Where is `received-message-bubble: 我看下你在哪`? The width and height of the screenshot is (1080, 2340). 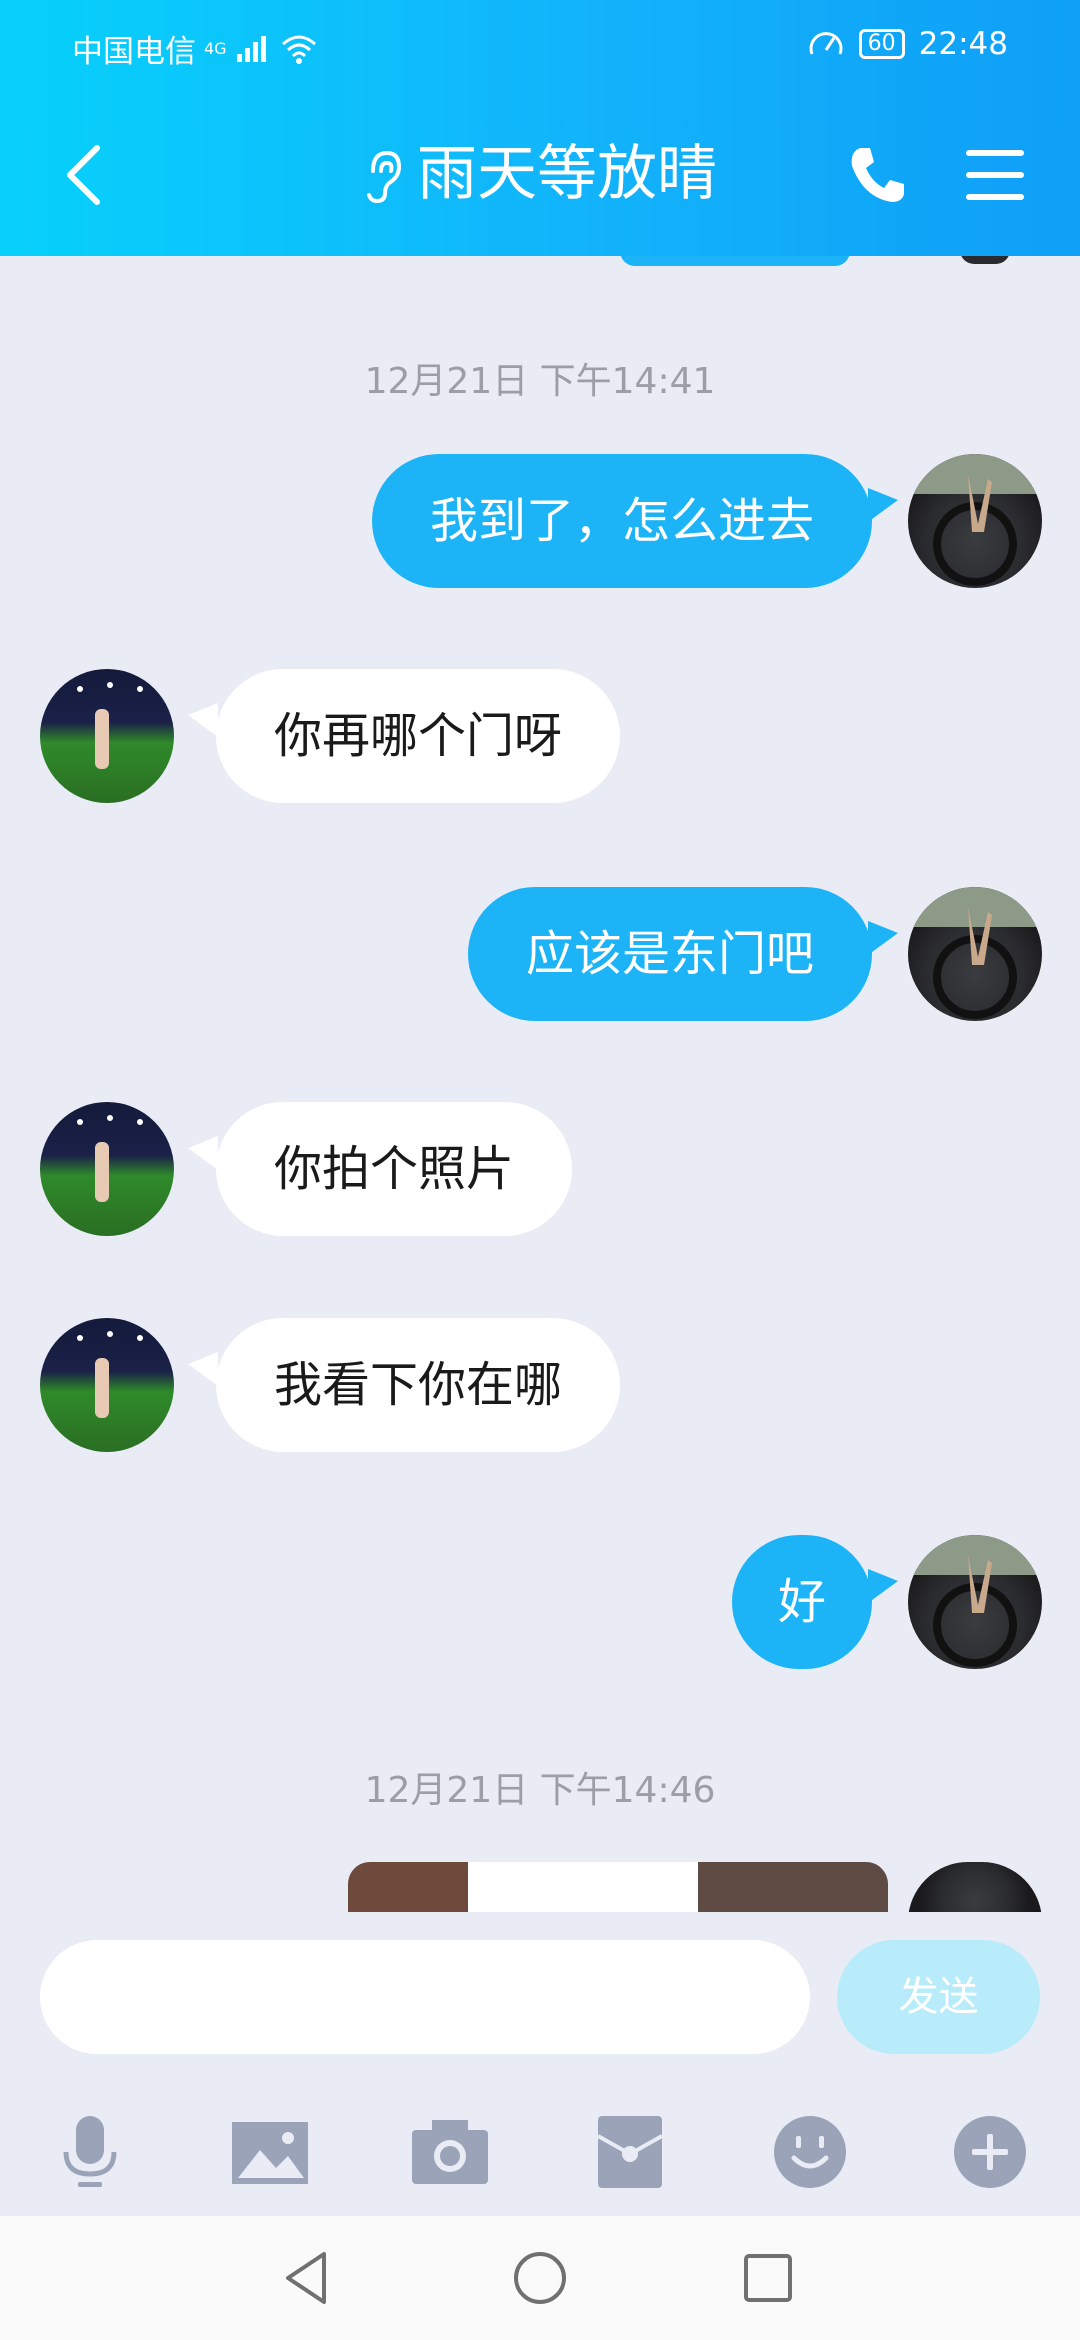 received-message-bubble: 我看下你在哪 is located at coordinates (418, 1385).